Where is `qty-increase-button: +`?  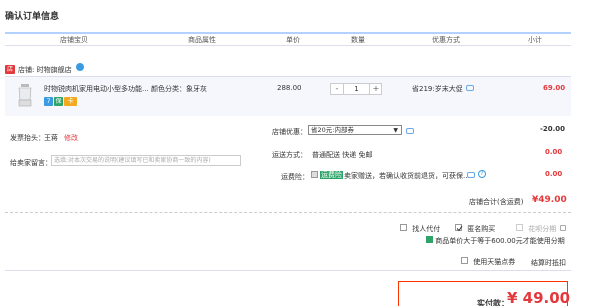 qty-increase-button: + is located at coordinates (376, 89).